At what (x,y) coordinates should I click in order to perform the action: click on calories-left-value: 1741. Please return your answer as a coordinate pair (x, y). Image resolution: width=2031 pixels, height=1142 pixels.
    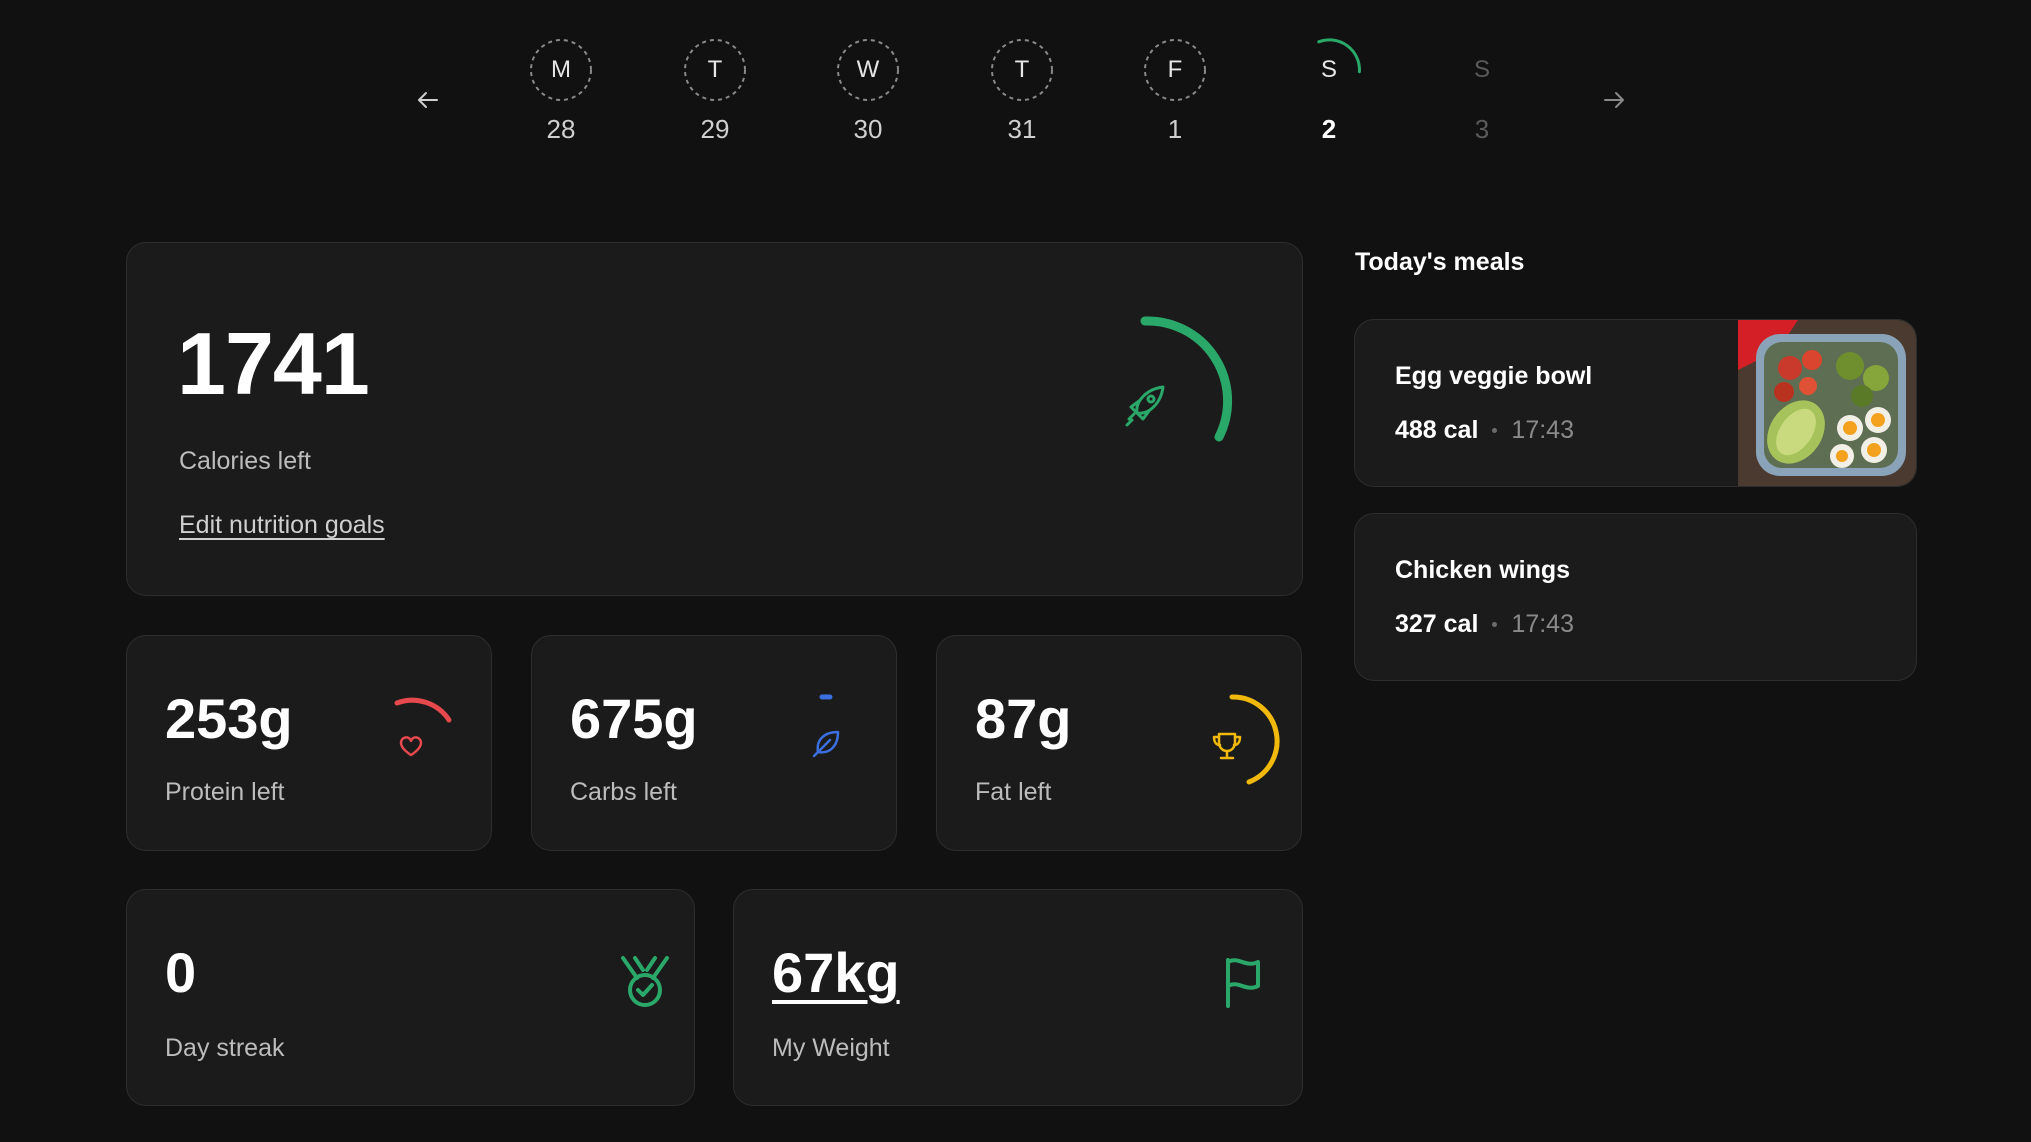
    Looking at the image, I should click on (273, 363).